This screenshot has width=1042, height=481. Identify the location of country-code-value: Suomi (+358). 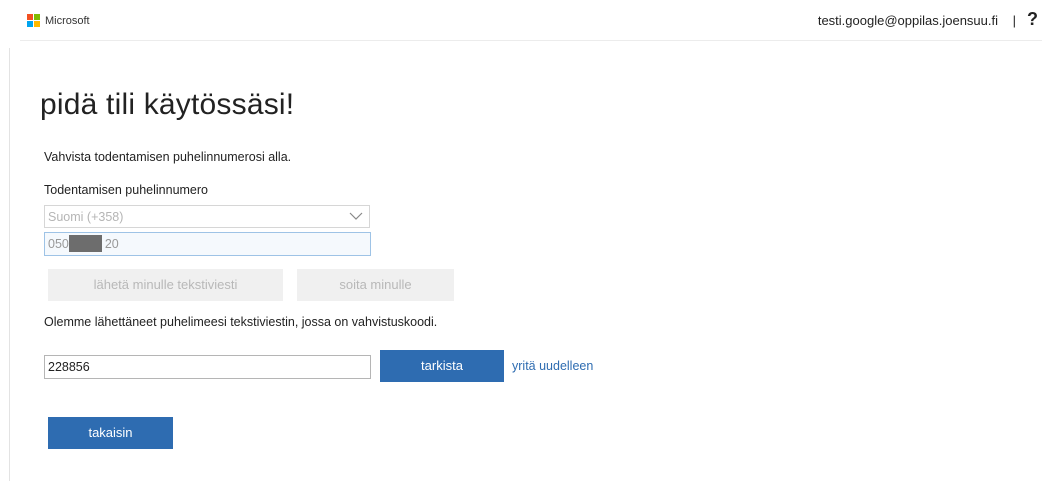
(86, 217).